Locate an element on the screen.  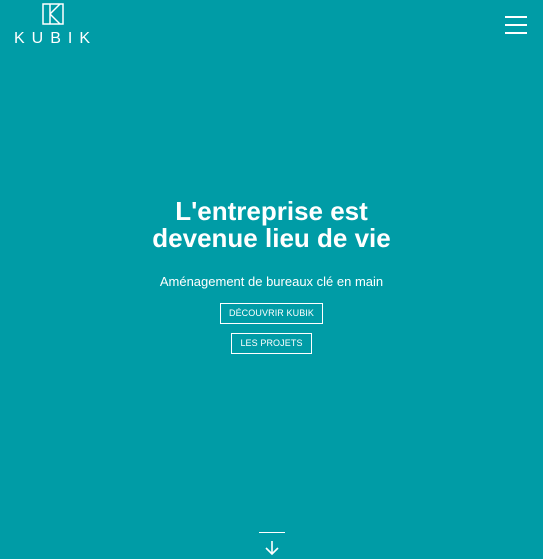
menu-button is located at coordinates (516, 25).